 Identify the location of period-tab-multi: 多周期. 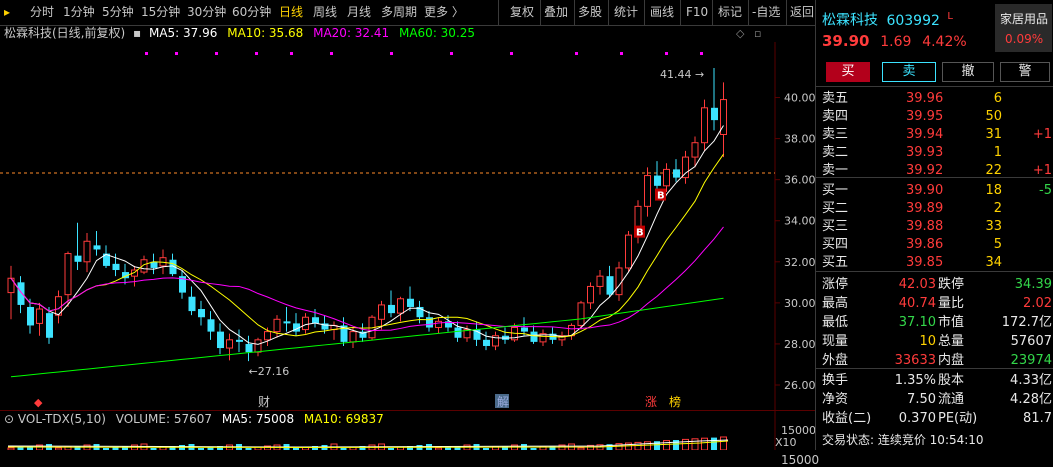
(399, 12).